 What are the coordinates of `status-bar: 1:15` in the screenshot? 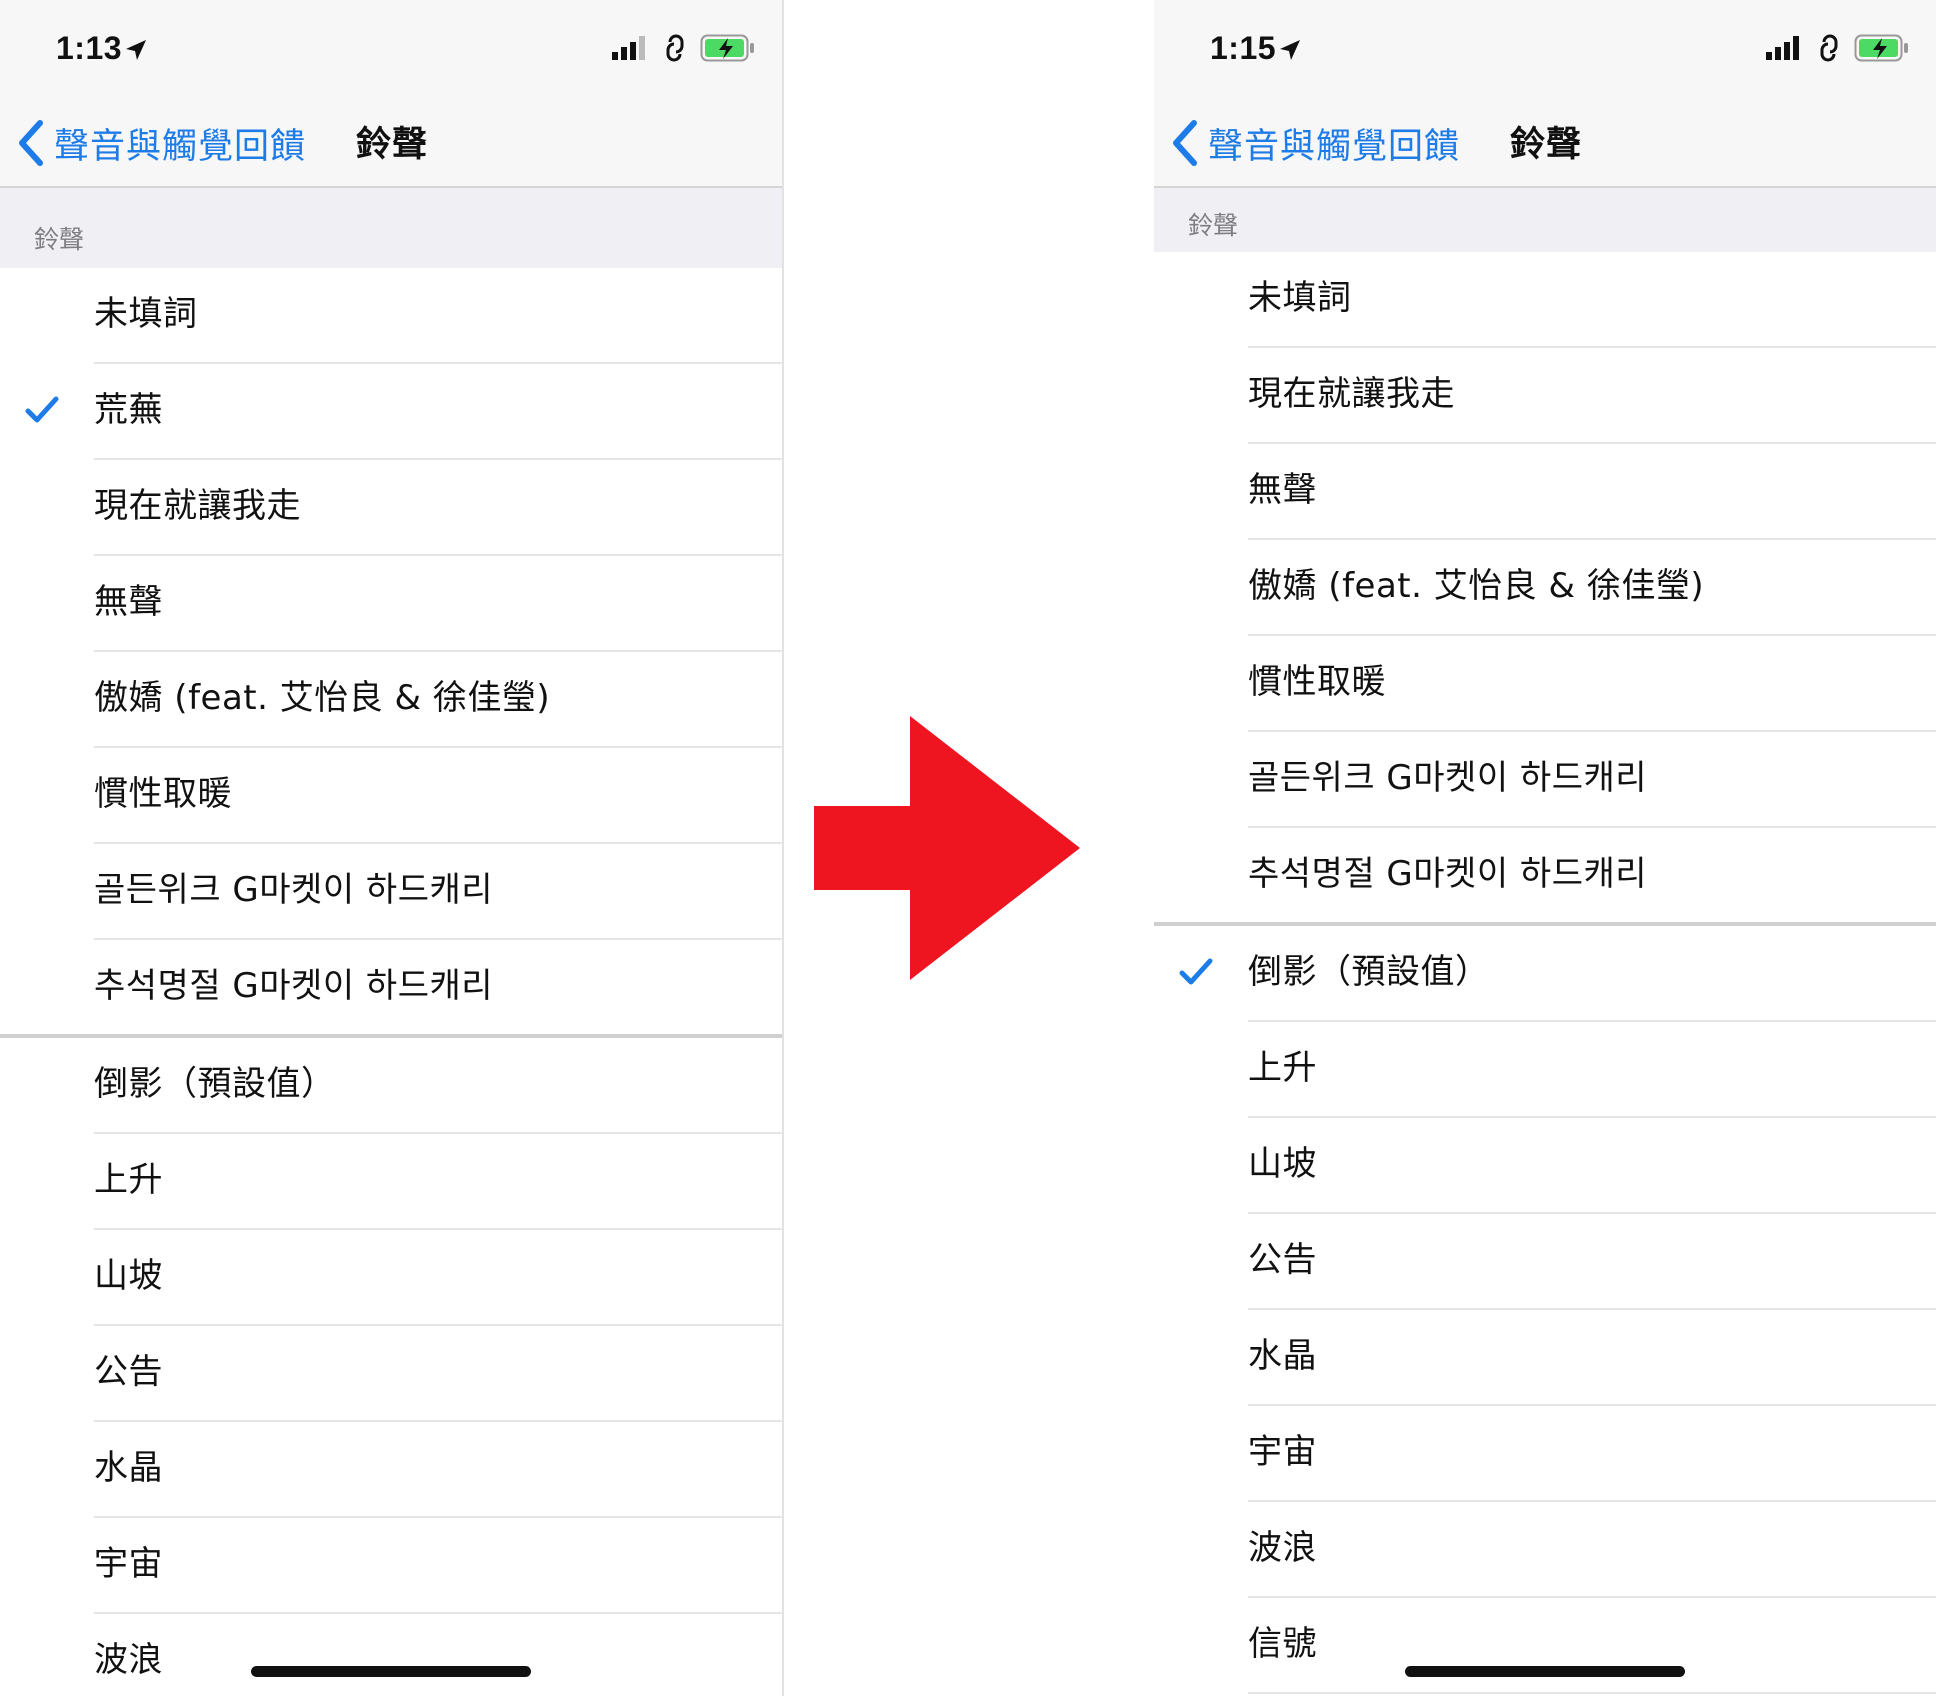 It's located at (1545, 50).